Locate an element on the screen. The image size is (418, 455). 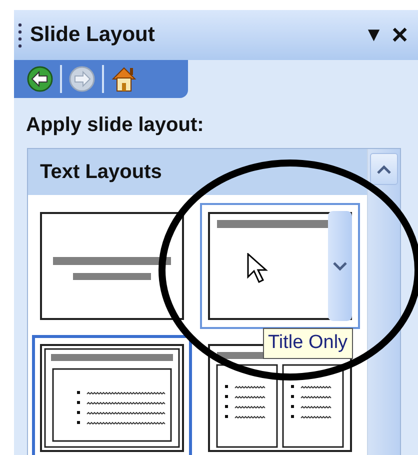
chevron-down-icon is located at coordinates (340, 266).